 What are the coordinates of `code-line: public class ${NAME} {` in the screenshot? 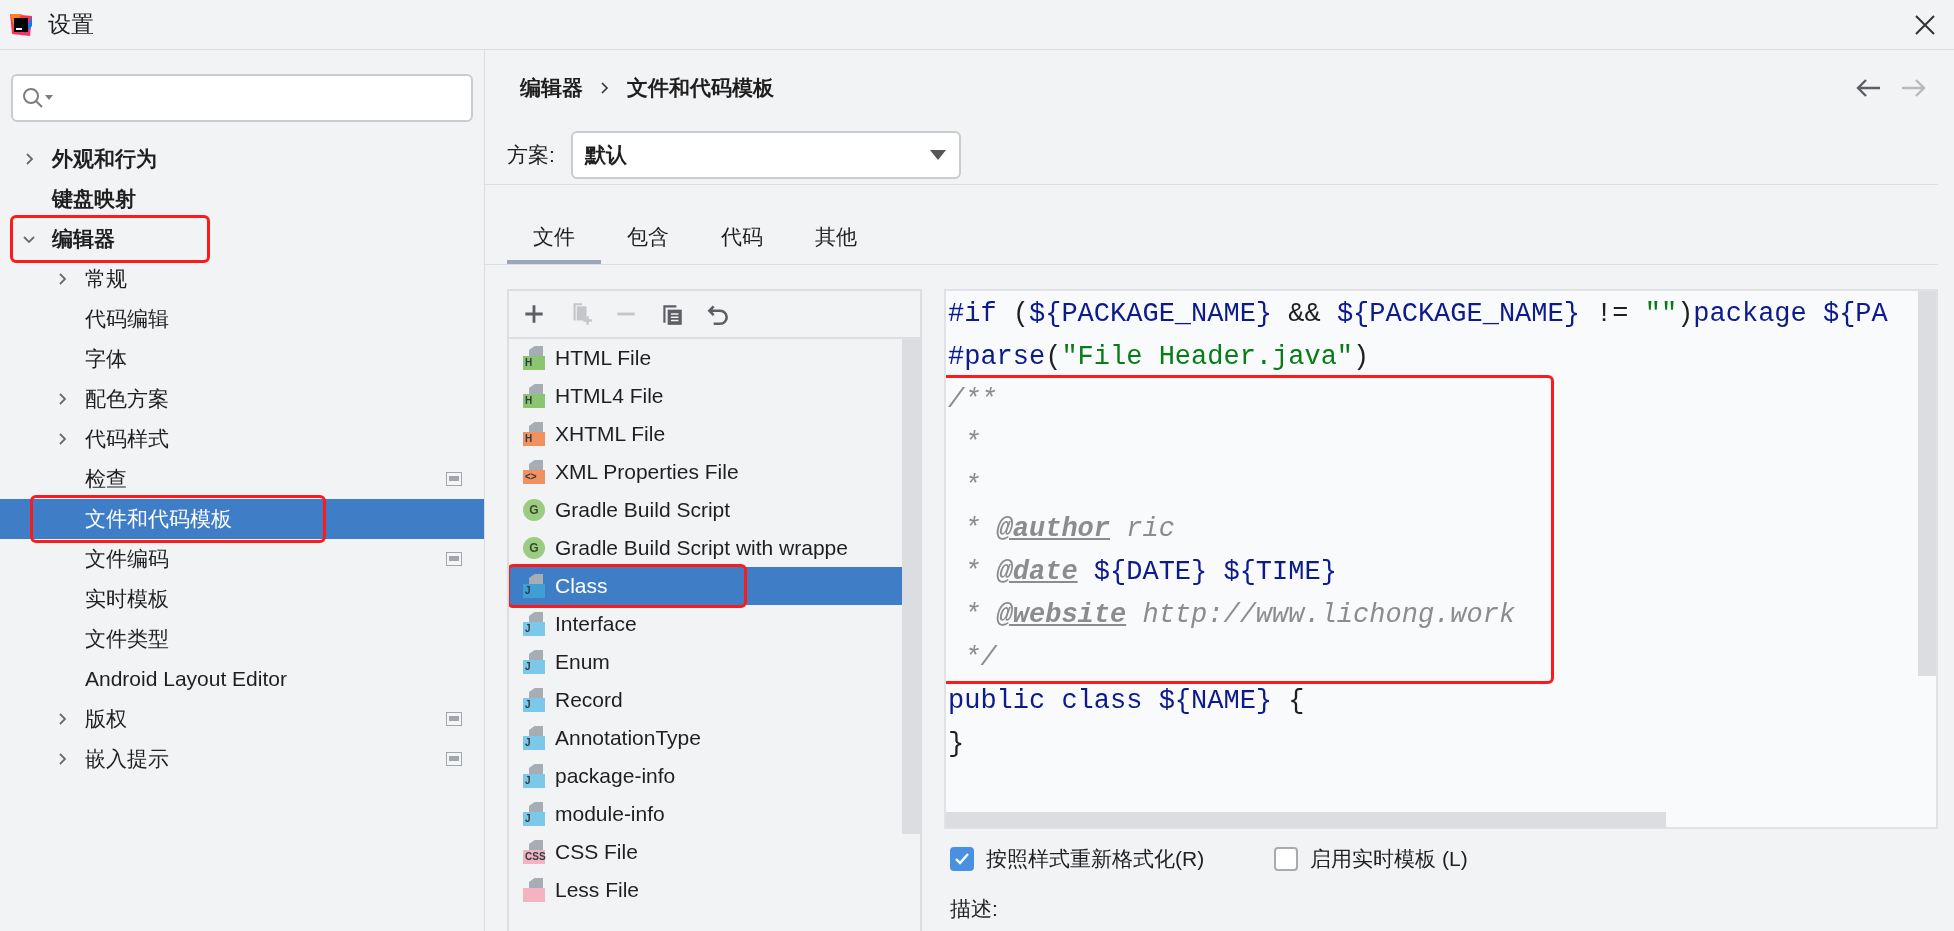 It's located at (1127, 702).